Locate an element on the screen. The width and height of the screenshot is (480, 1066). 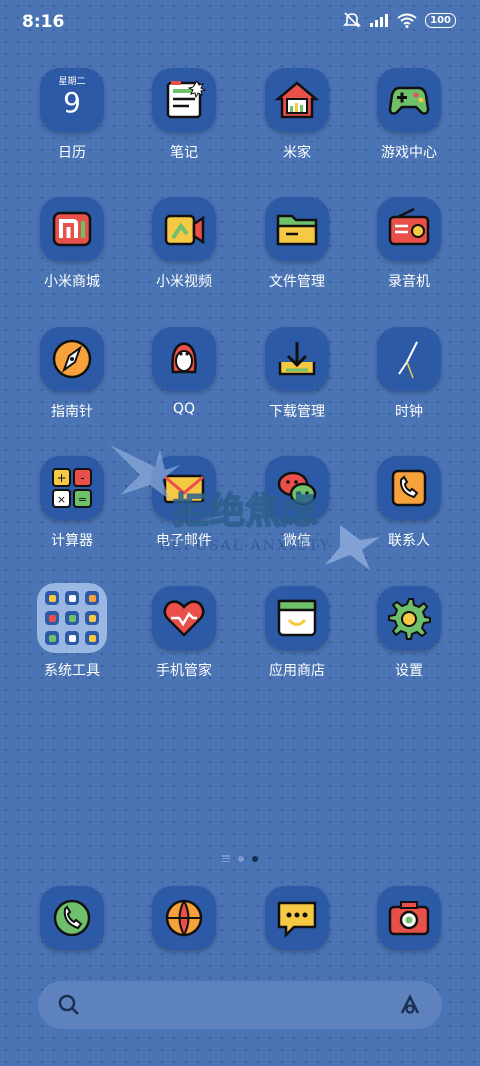
app-mijia: 米家 is located at coordinates (297, 115).